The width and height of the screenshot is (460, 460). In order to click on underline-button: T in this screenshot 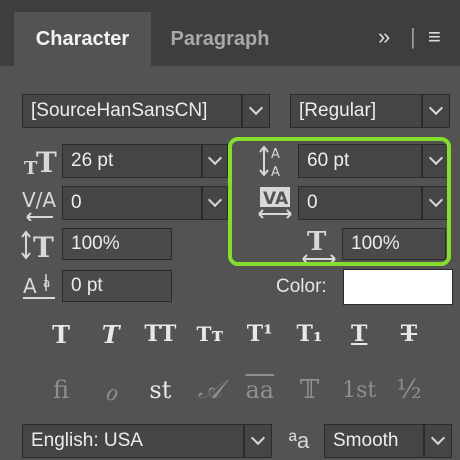, I will do `click(359, 334)`.